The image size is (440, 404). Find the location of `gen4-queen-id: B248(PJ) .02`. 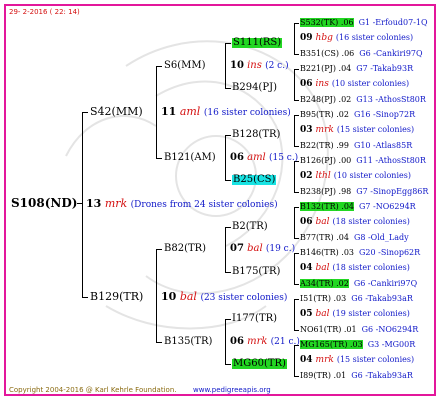

gen4-queen-id: B248(PJ) .02 is located at coordinates (325, 99).